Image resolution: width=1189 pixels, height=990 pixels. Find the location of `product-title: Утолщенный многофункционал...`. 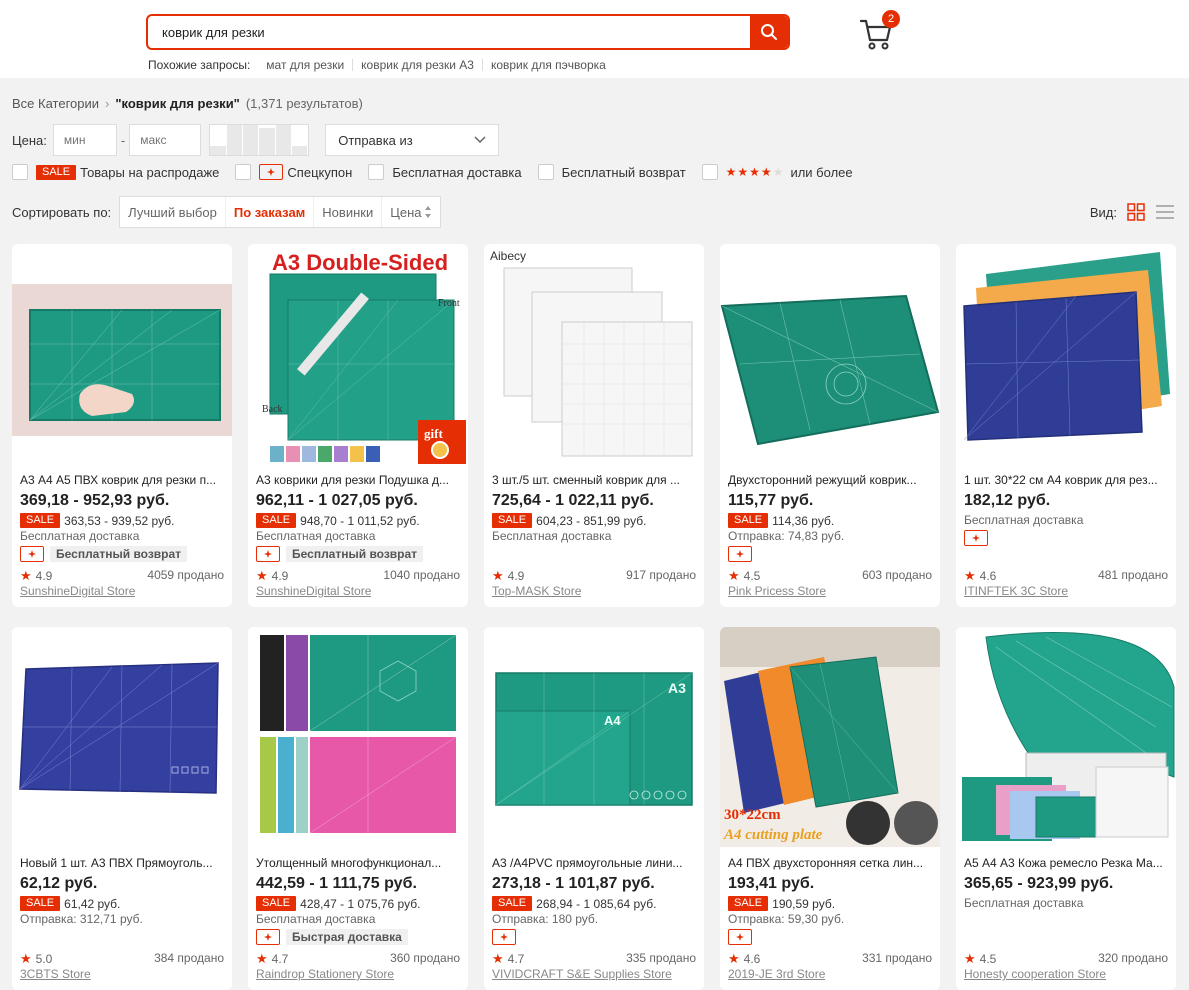

product-title: Утолщенный многофункционал... is located at coordinates (358, 863).